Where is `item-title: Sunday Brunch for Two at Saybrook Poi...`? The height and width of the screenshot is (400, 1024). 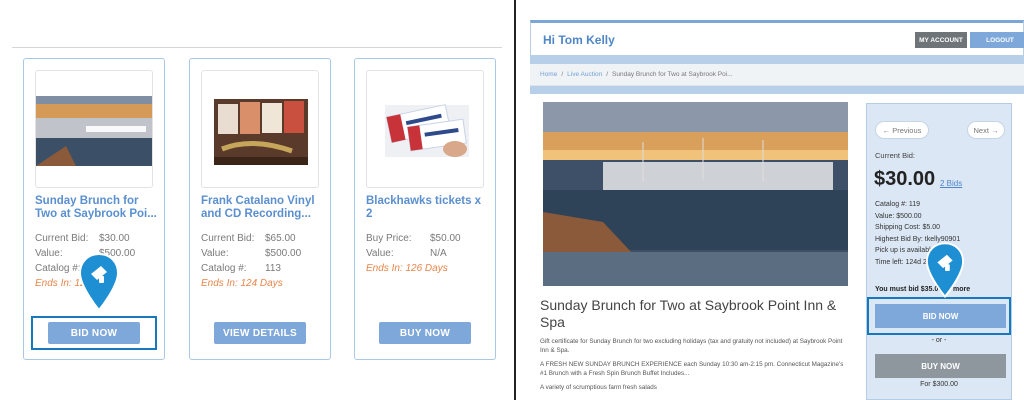
item-title: Sunday Brunch for Two at Saybrook Poi... is located at coordinates (97, 208).